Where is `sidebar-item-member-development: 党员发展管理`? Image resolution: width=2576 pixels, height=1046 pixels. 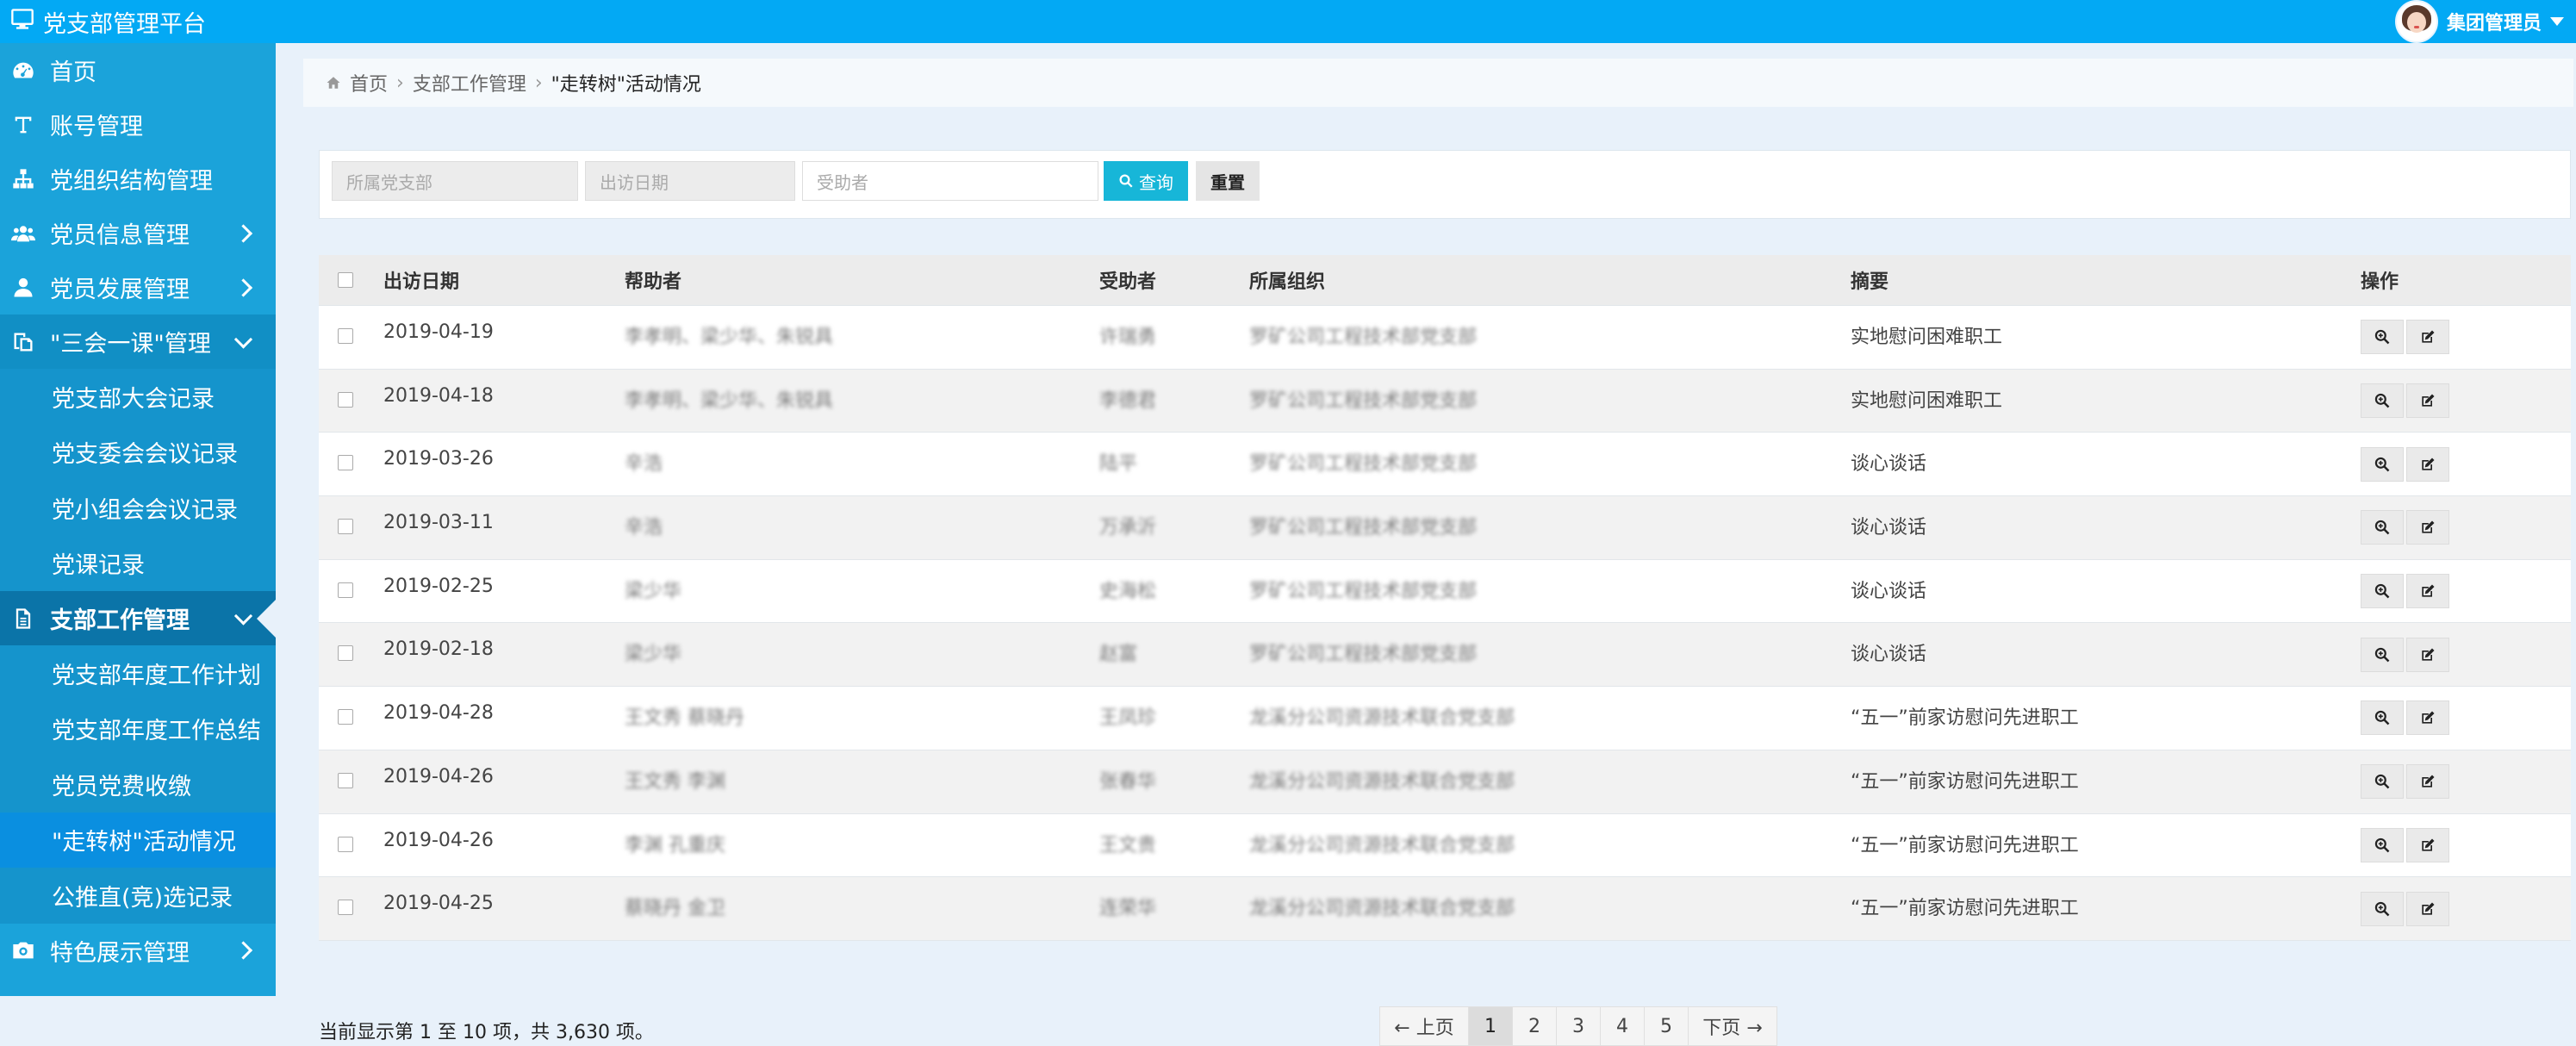 sidebar-item-member-development: 党员发展管理 is located at coordinates (138, 287).